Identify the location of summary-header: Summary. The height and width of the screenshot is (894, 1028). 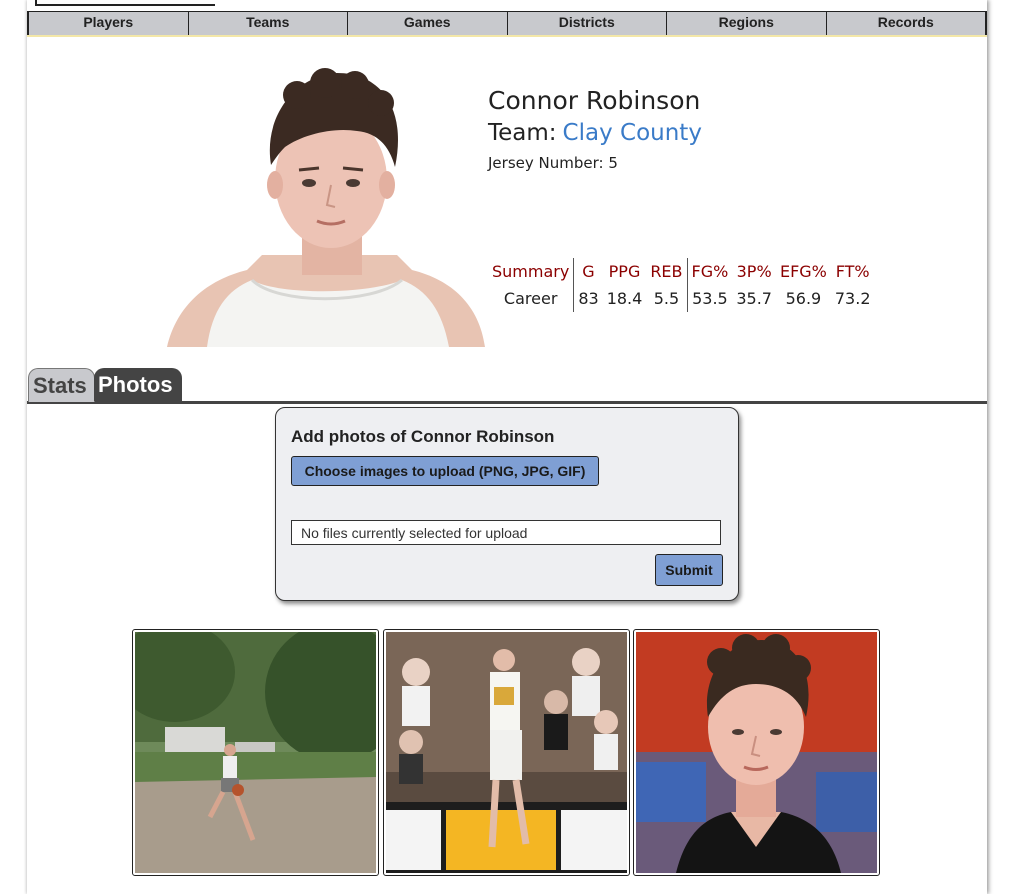
(531, 271).